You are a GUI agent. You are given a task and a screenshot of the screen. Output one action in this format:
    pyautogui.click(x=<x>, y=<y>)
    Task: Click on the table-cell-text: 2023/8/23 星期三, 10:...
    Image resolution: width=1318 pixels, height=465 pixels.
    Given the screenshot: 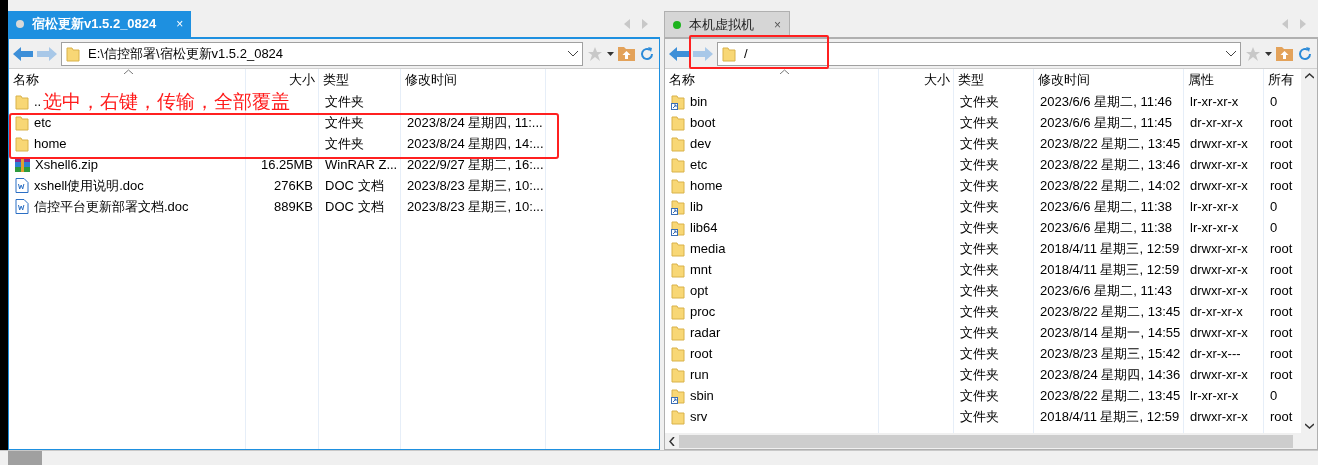 What is the action you would take?
    pyautogui.click(x=475, y=206)
    